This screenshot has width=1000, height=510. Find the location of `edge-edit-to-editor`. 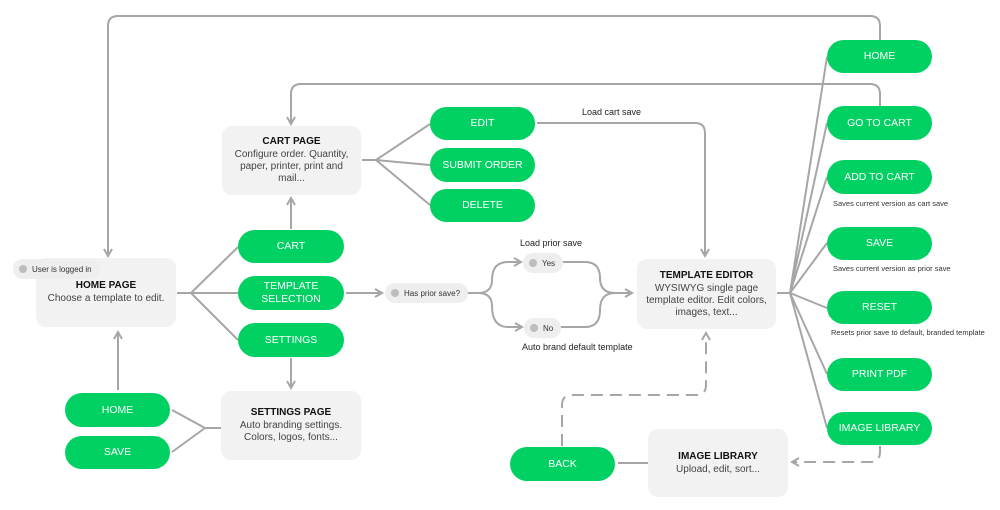

edge-edit-to-editor is located at coordinates (621, 189).